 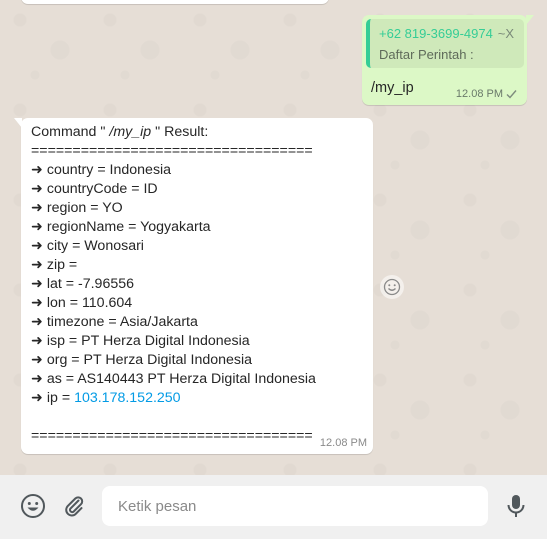 What do you see at coordinates (114, 246) in the screenshot?
I see `field-value: Wonosari` at bounding box center [114, 246].